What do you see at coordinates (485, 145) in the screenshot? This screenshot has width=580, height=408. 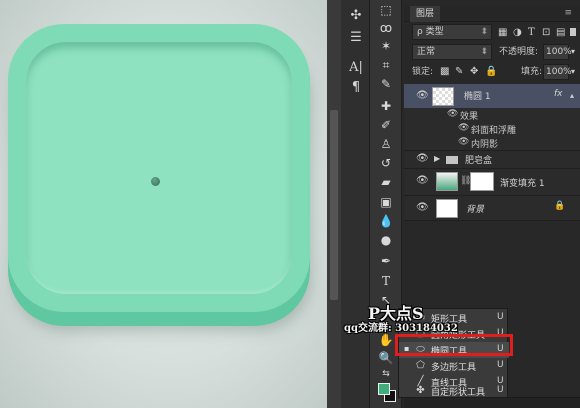 I see `effect-name: 内阴影` at bounding box center [485, 145].